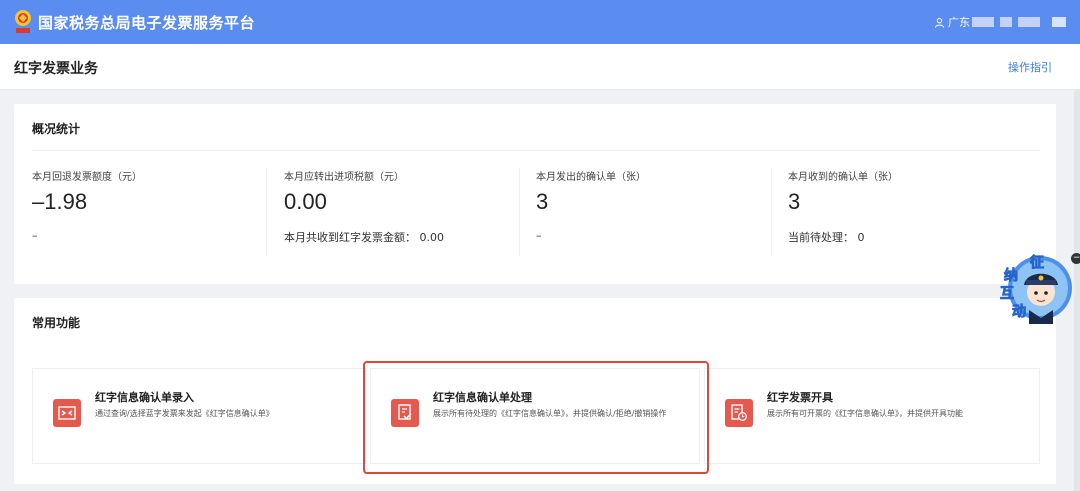 Image resolution: width=1080 pixels, height=491 pixels. Describe the element at coordinates (144, 397) in the screenshot. I see `function-name: 红字信息确认单录入` at that location.